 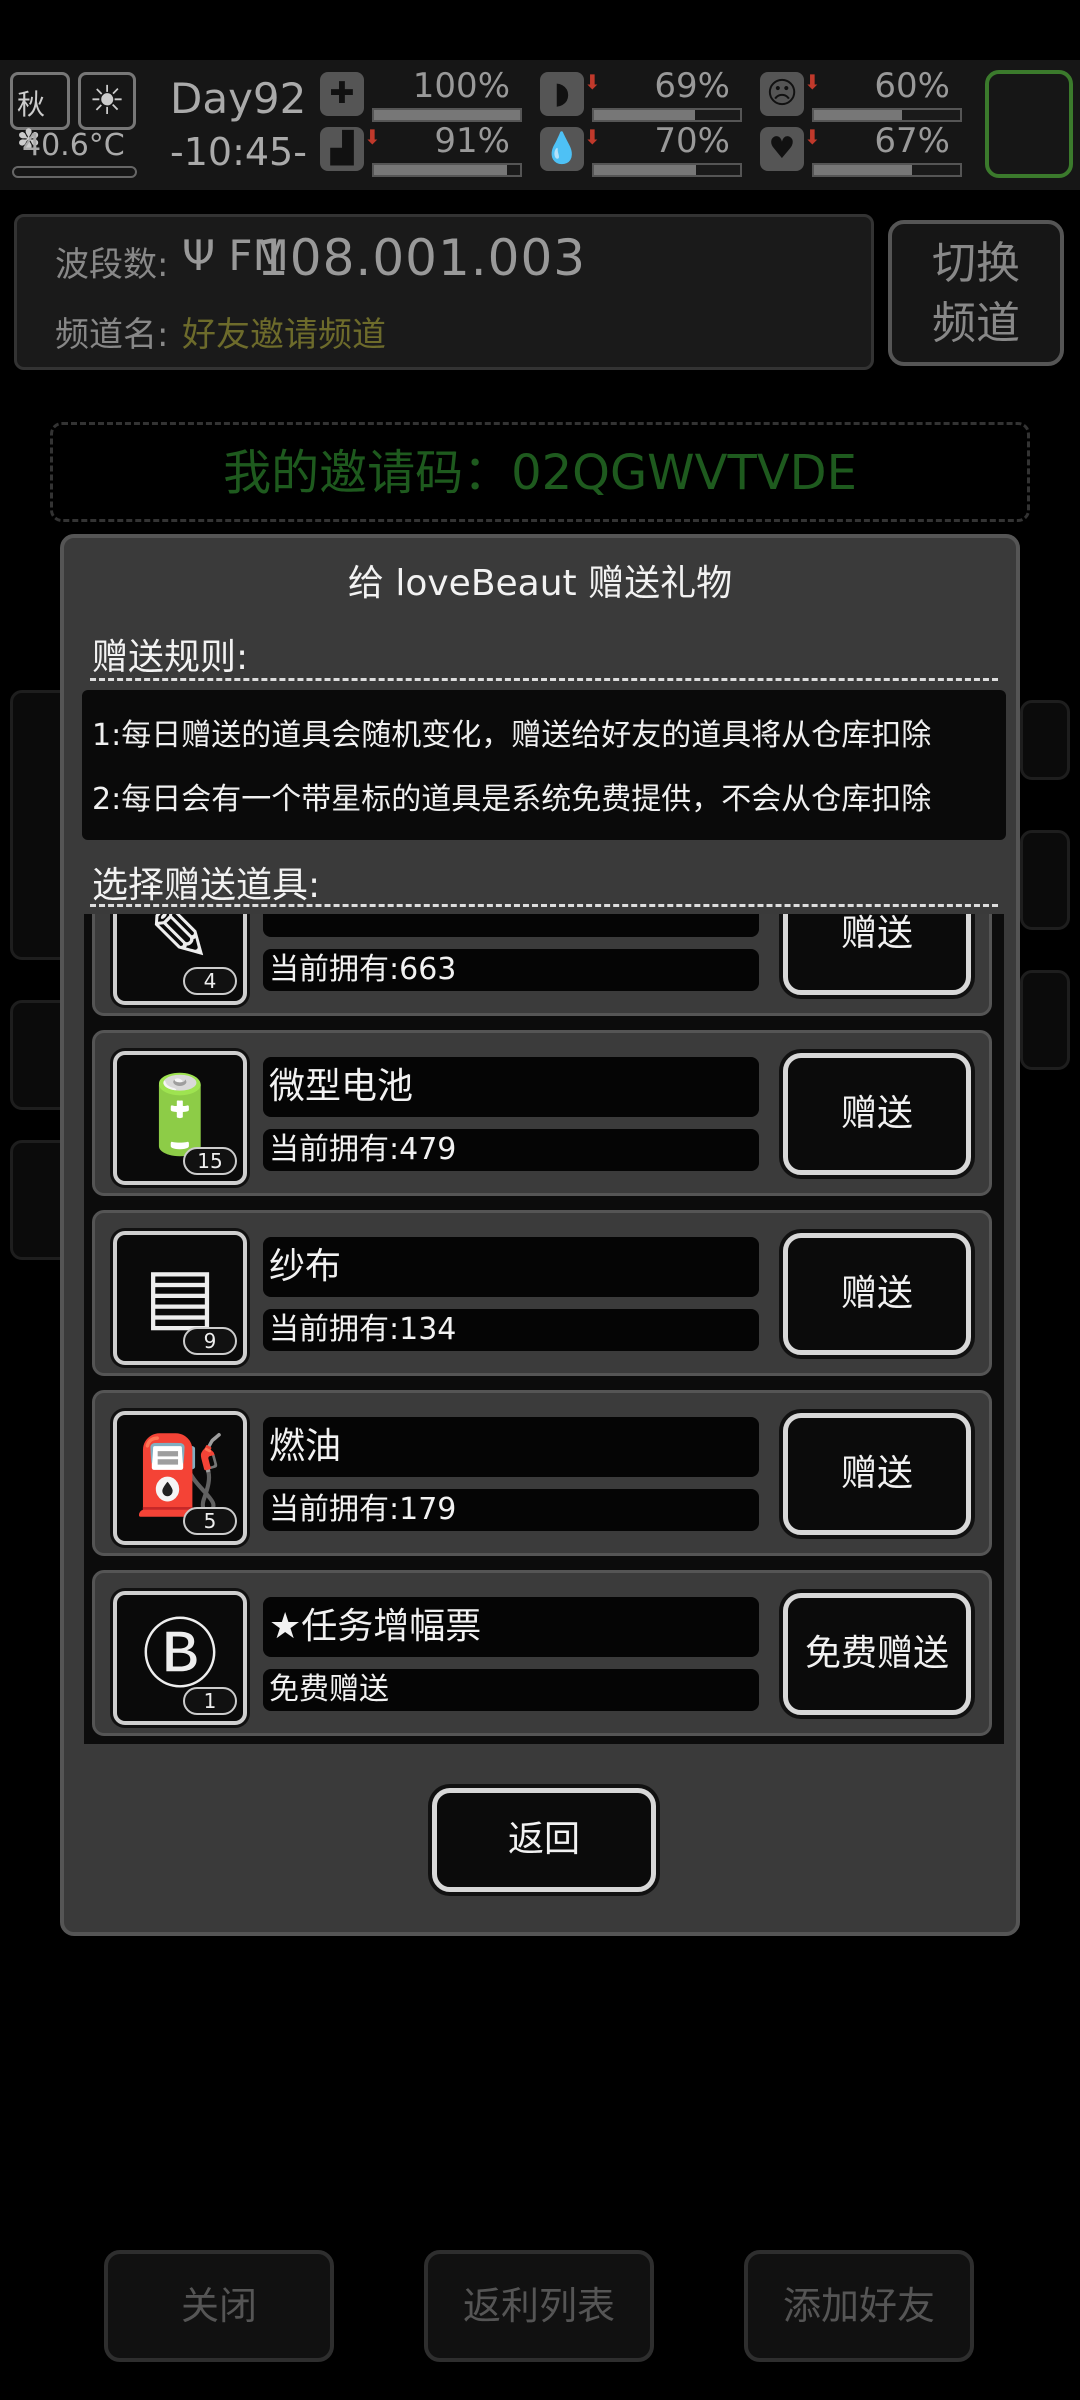 I want to click on rebate-list-button: 返利列表, so click(x=539, y=2306).